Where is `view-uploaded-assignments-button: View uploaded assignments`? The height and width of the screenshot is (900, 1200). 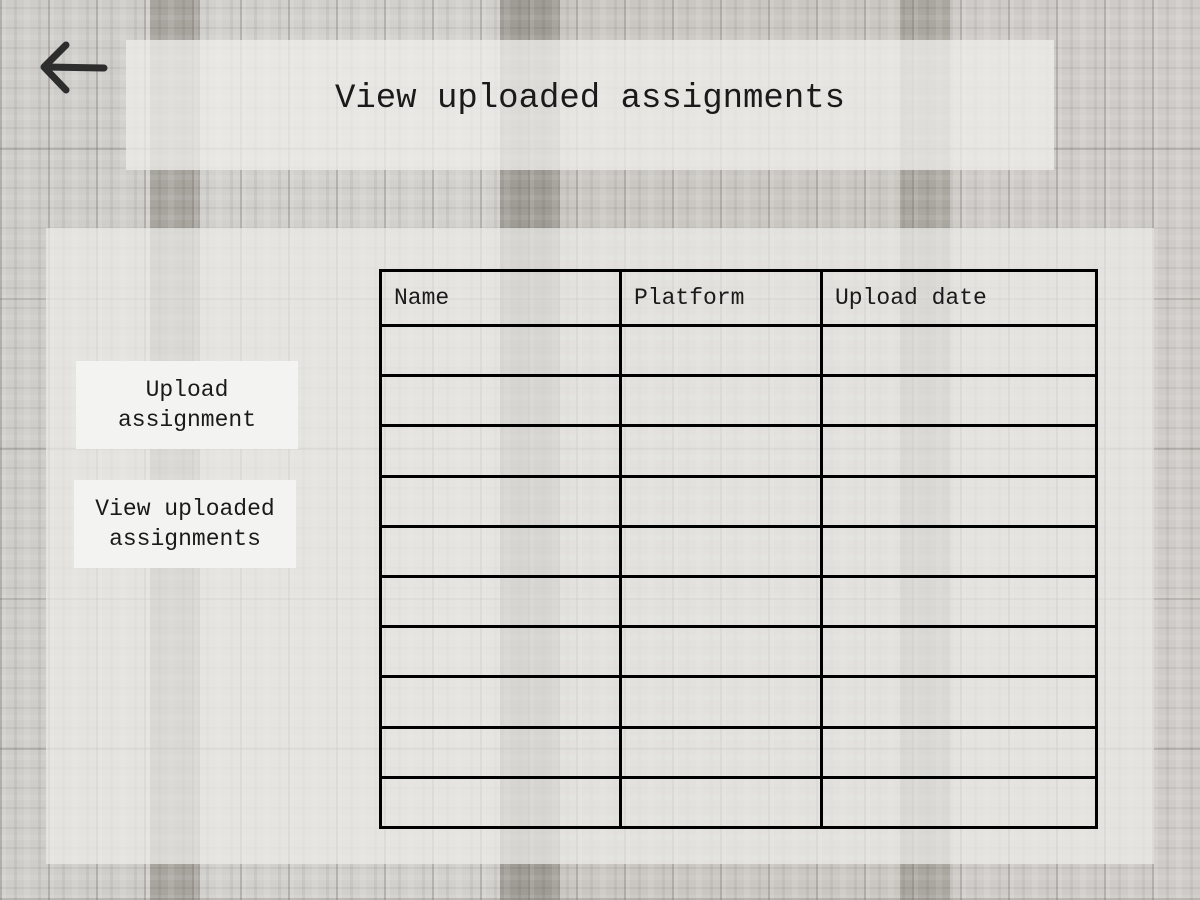
view-uploaded-assignments-button: View uploaded assignments is located at coordinates (185, 524).